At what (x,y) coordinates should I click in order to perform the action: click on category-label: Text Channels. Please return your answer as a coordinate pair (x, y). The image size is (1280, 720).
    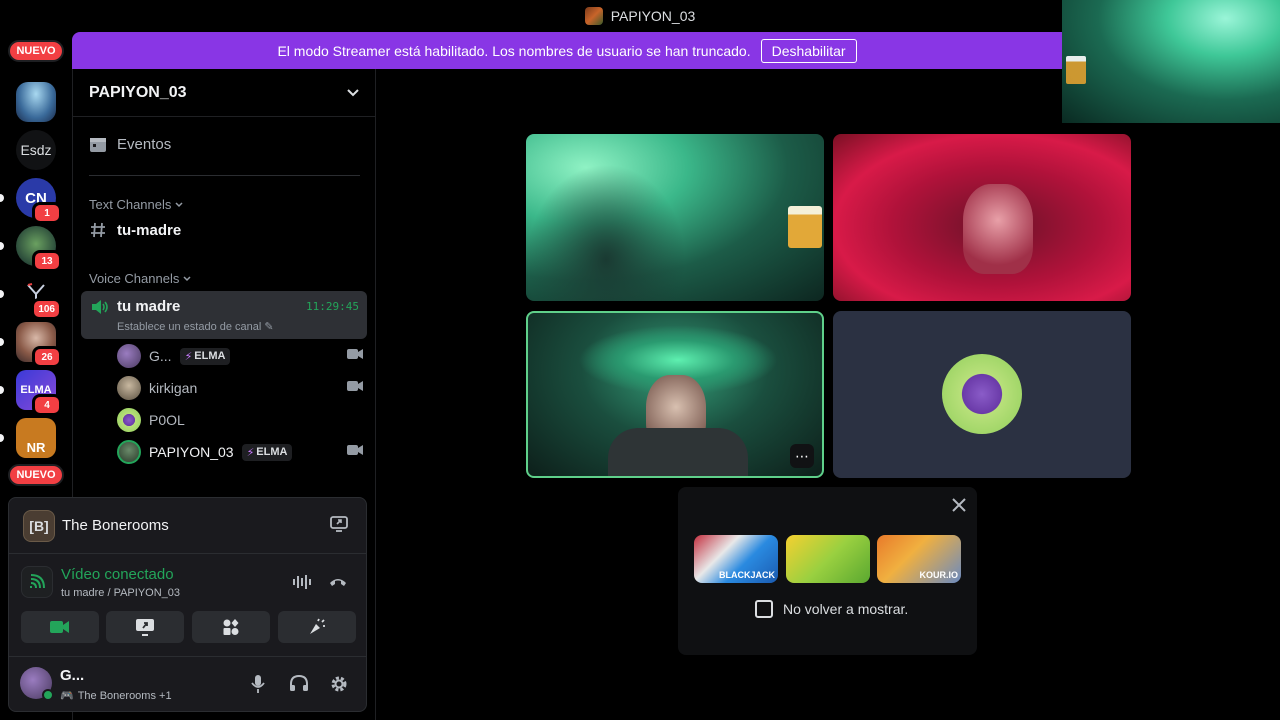
    Looking at the image, I should click on (130, 204).